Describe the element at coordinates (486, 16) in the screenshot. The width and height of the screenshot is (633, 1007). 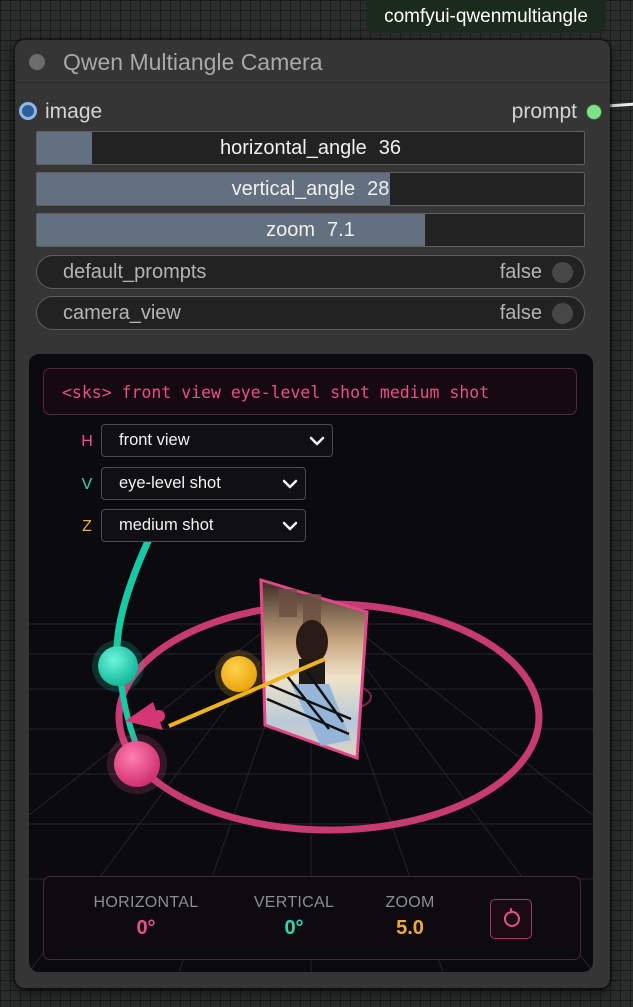
I see `group-badge: comfyui-qwenmultiangle` at that location.